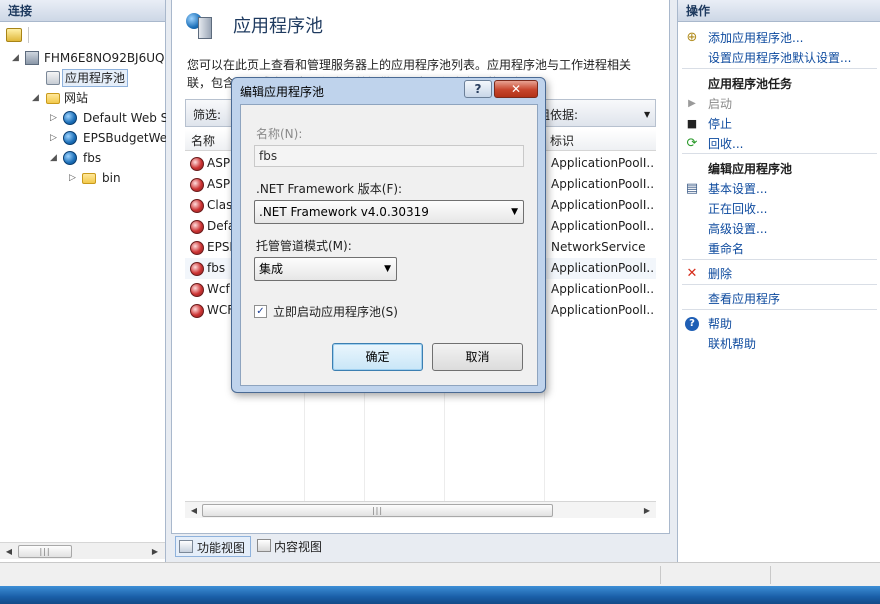 This screenshot has width=880, height=604. Describe the element at coordinates (304, 246) in the screenshot. I see `pipeline-label: 托管管道模式(M):` at that location.